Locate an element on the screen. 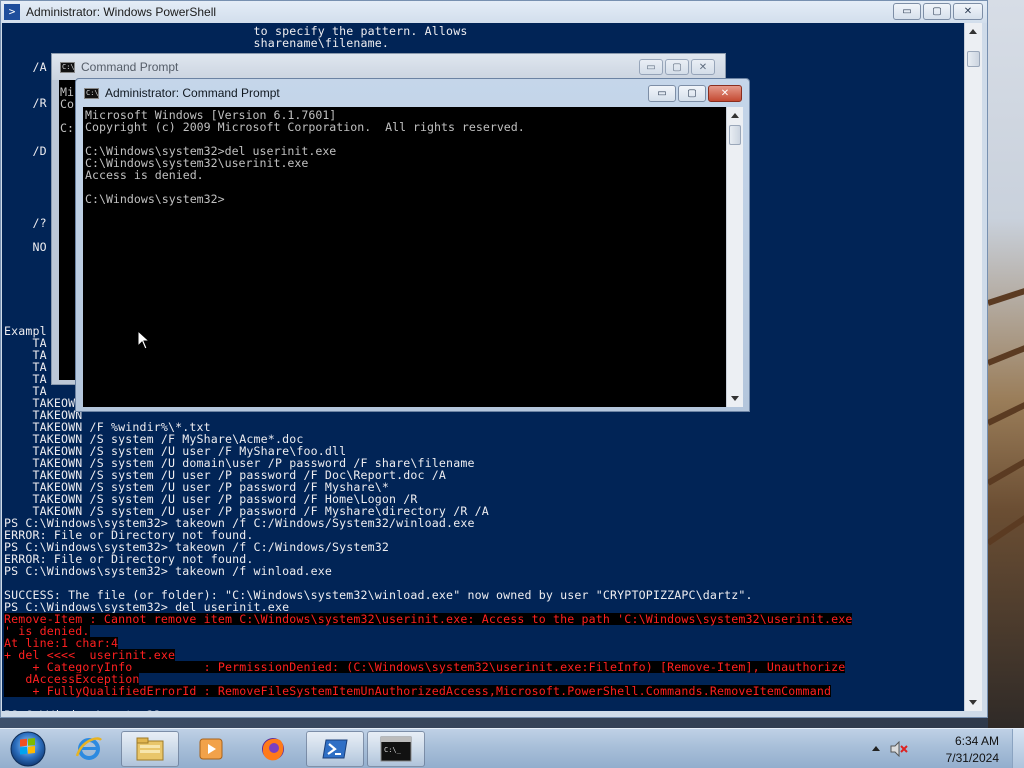  mouse-cursor-icon is located at coordinates (144, 340).